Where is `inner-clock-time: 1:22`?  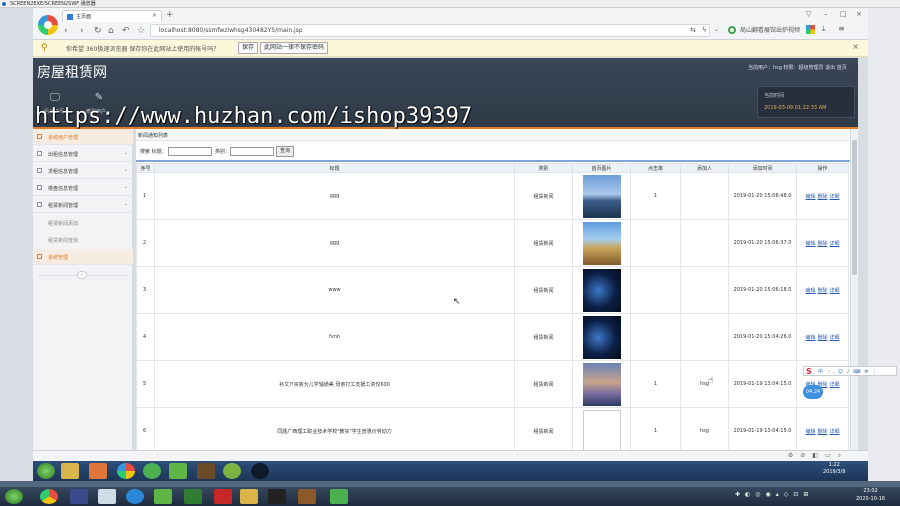
inner-clock-time: 1:22 is located at coordinates (834, 465).